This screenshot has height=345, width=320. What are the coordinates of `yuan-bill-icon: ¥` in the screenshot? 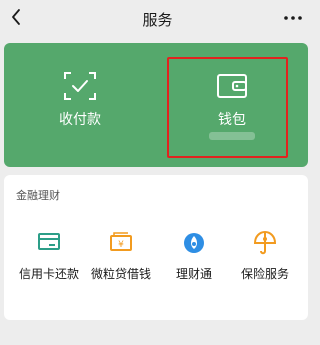 It's located at (121, 241).